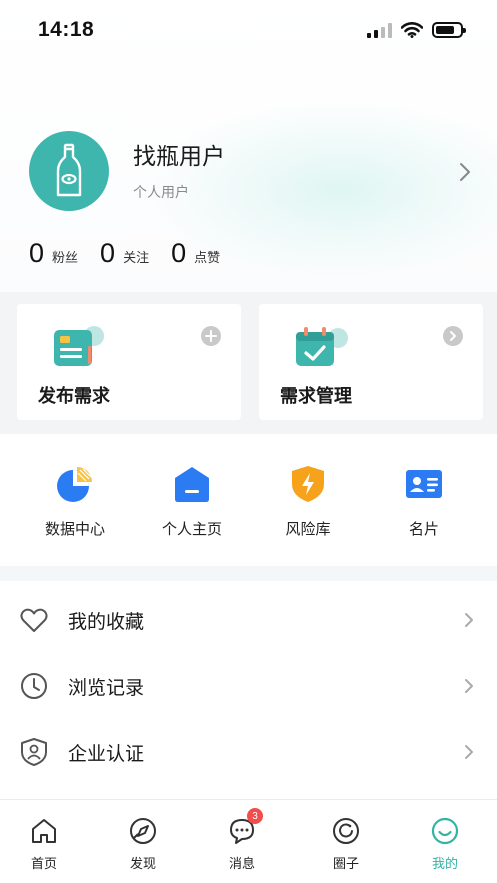 This screenshot has height=883, width=497. I want to click on stat-label: 点赞, so click(207, 258).